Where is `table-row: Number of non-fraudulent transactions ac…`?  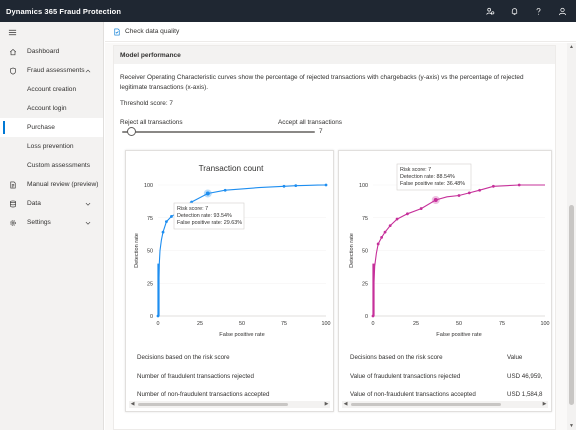
table-row: Number of non-fraudulent transactions ac… is located at coordinates (229, 394).